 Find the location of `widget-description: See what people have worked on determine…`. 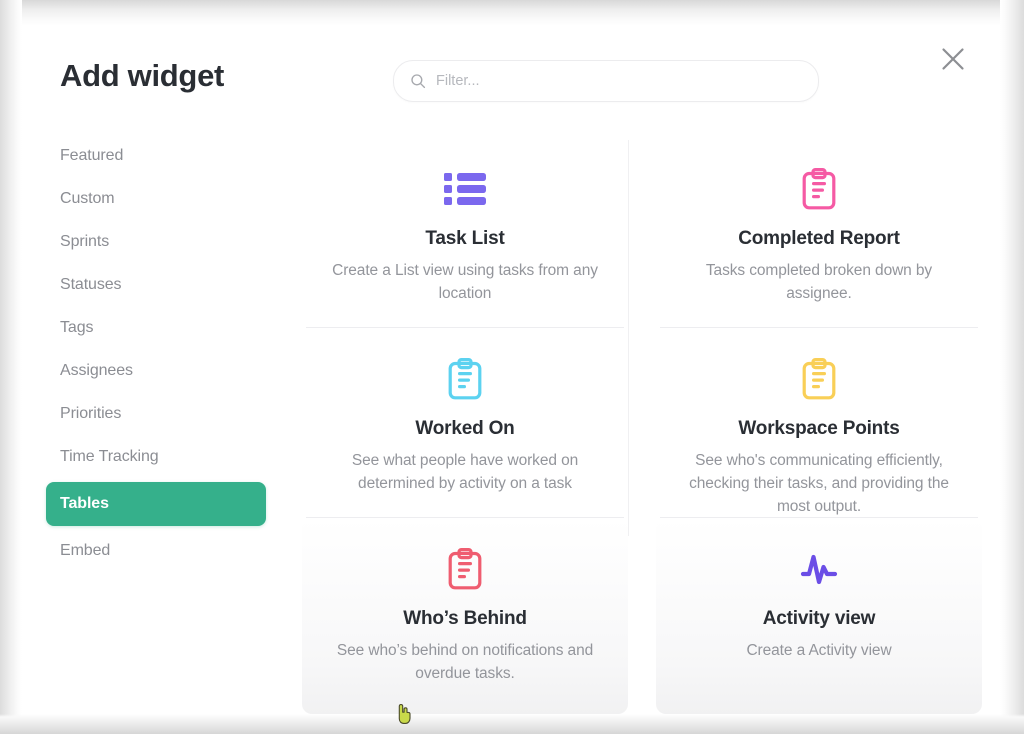

widget-description: See what people have worked on determine… is located at coordinates (465, 472).